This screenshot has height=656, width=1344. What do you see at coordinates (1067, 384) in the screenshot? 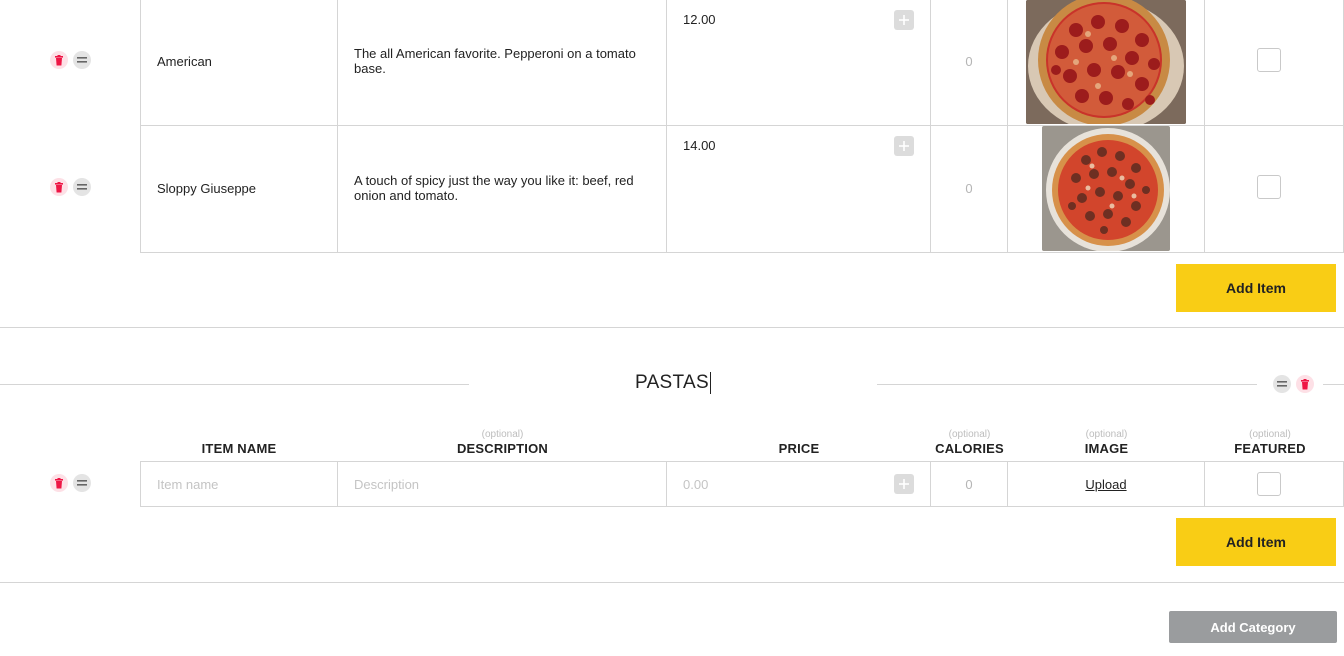
I see `category-title-line-right` at bounding box center [1067, 384].